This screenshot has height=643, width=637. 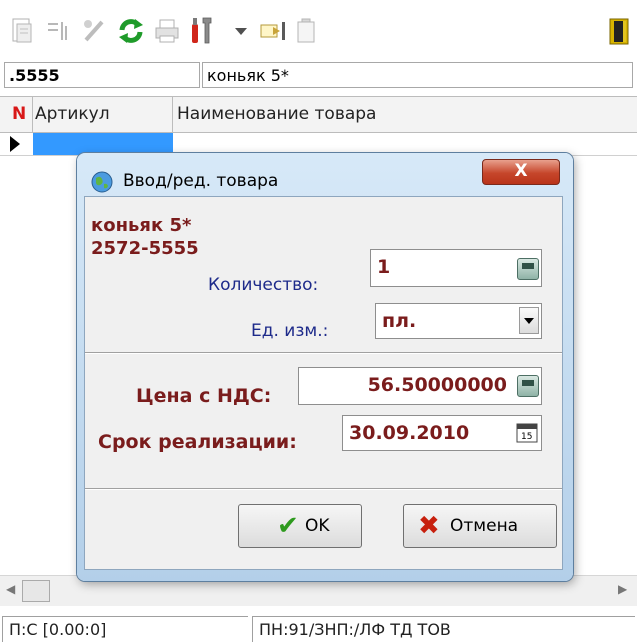 What do you see at coordinates (405, 114) in the screenshot?
I see `column-header-product-name: Наименование товара` at bounding box center [405, 114].